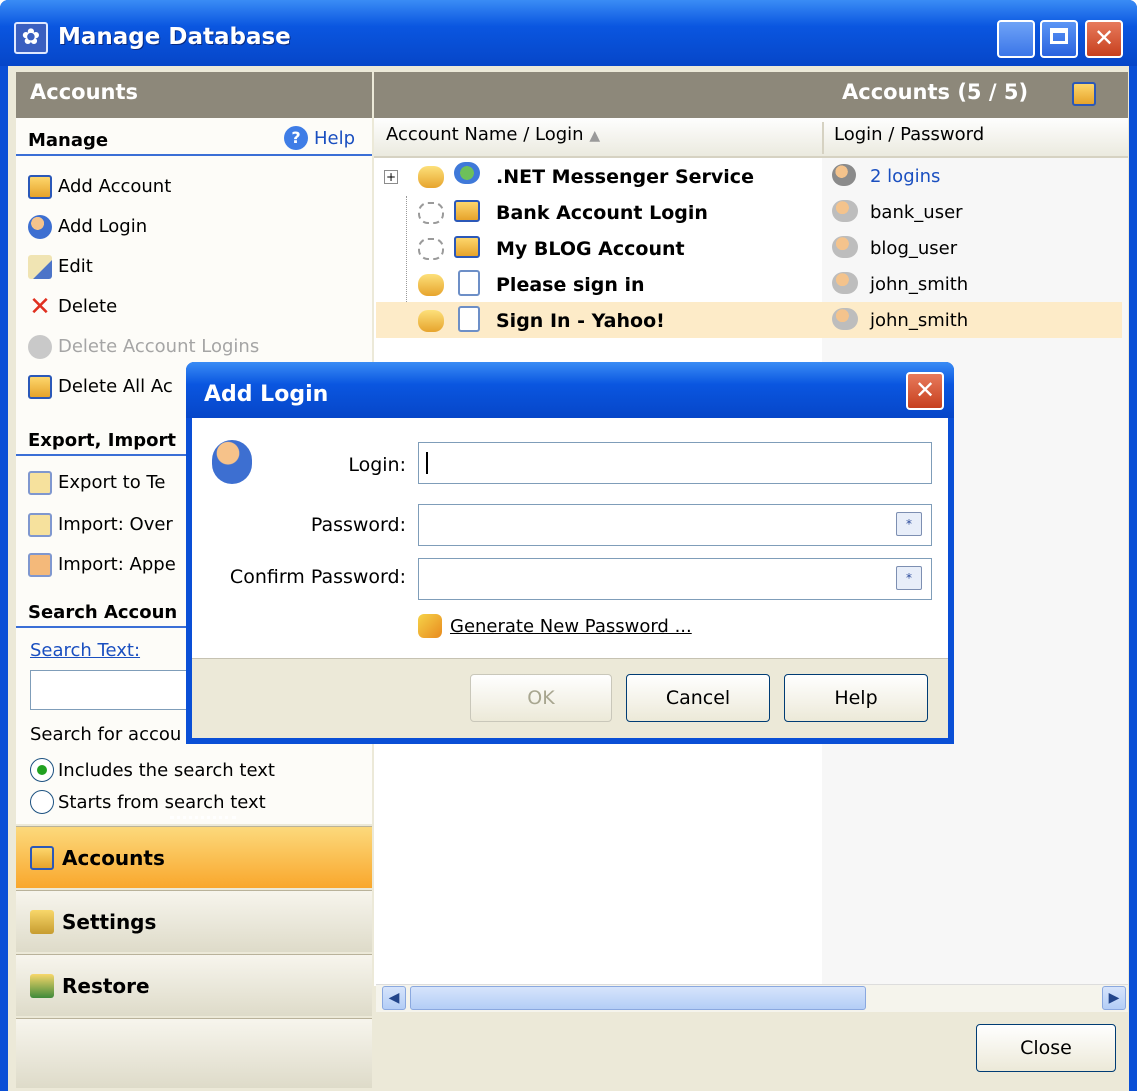 The height and width of the screenshot is (1091, 1137). I want to click on dialog-help-button: Help, so click(856, 698).